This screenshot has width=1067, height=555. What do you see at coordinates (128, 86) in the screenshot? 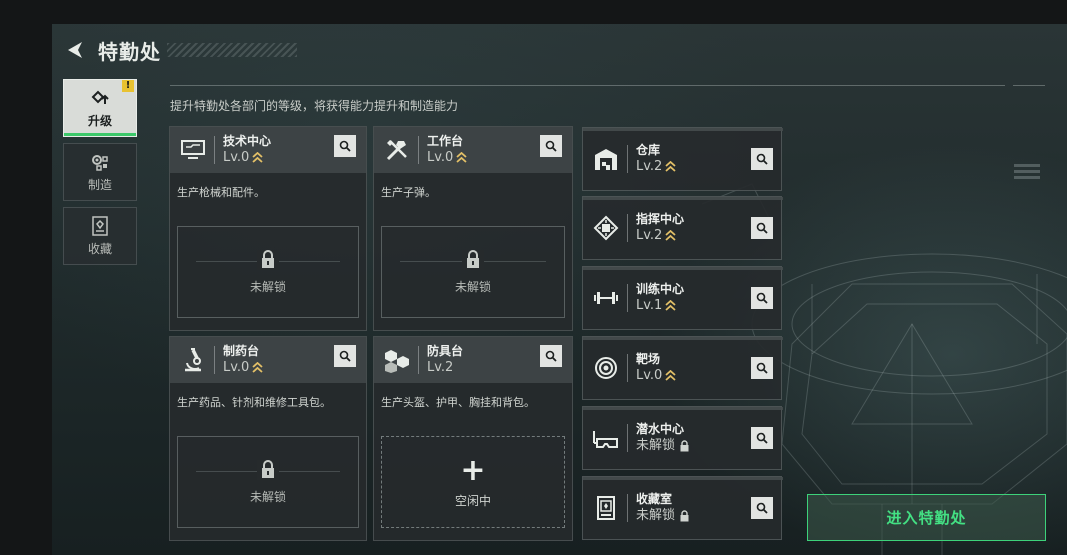
I see `notification-badge: !` at bounding box center [128, 86].